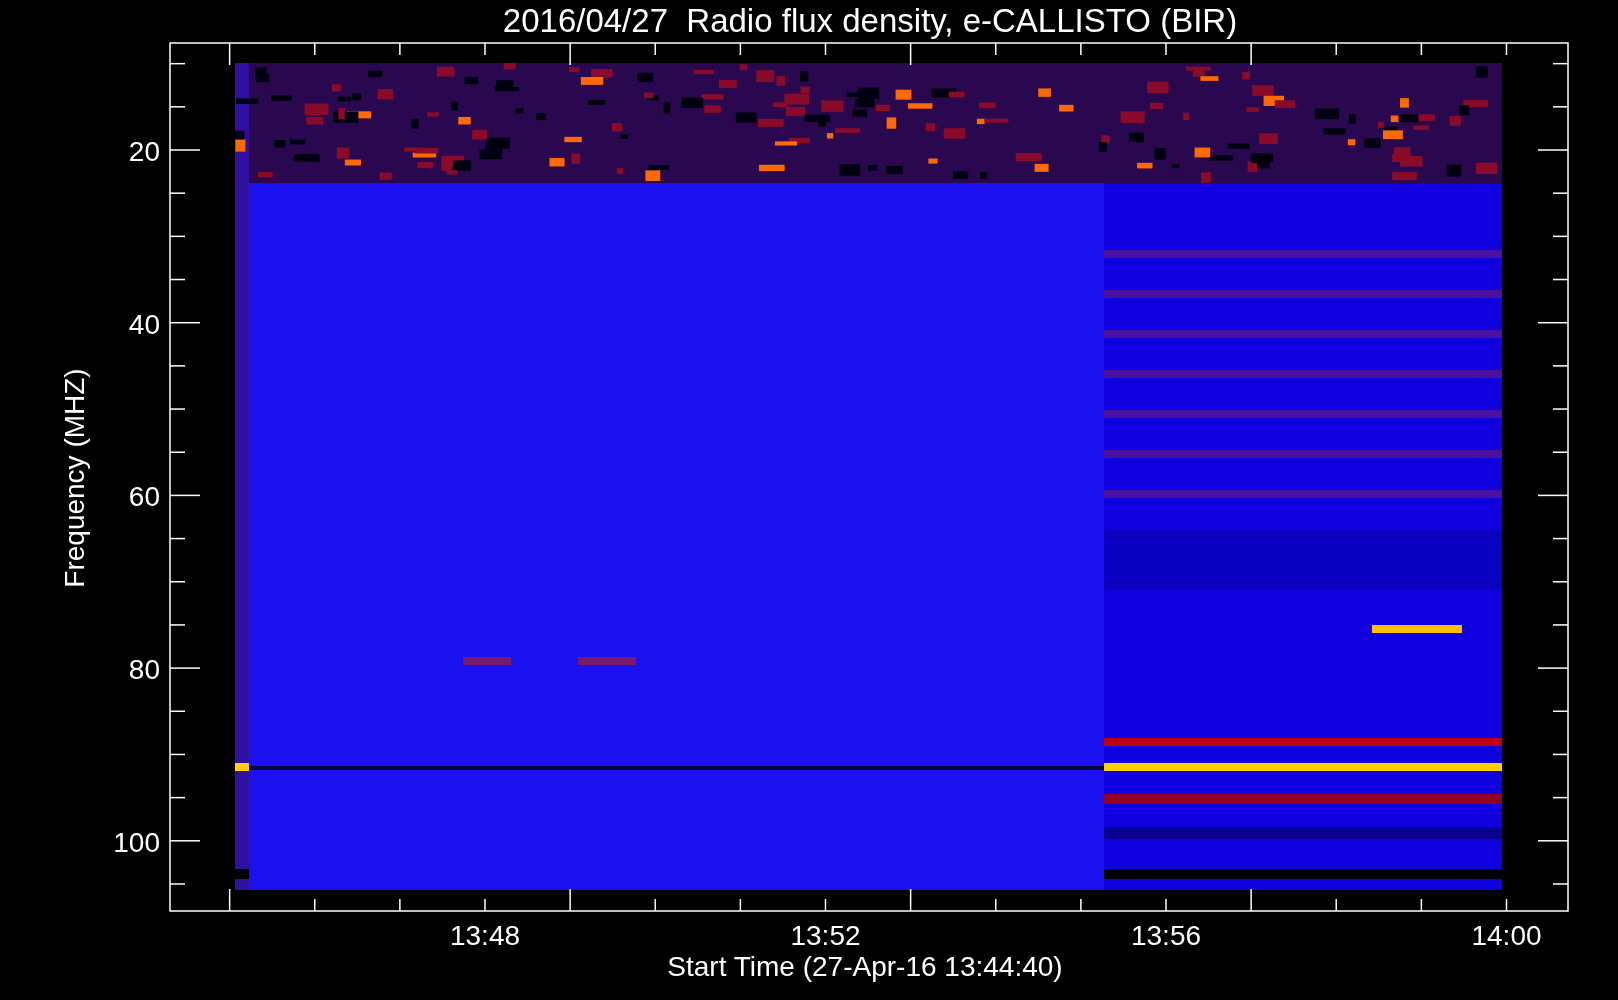 The height and width of the screenshot is (1000, 1618). I want to click on y-tick-label: 80, so click(144, 670).